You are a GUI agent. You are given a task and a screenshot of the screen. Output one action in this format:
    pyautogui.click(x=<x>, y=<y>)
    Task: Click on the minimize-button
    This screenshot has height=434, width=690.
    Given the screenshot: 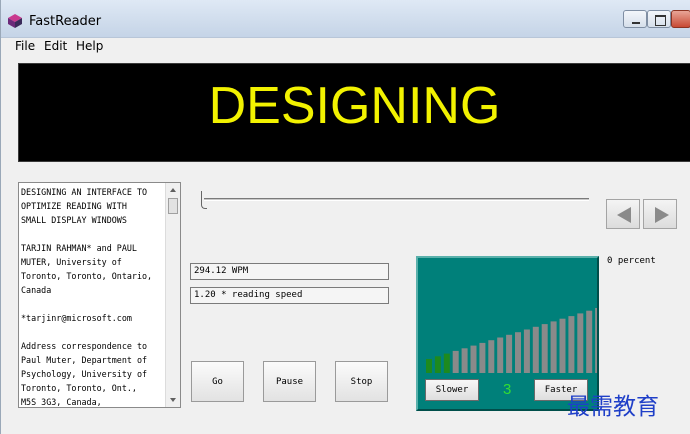 What is the action you would take?
    pyautogui.click(x=635, y=19)
    